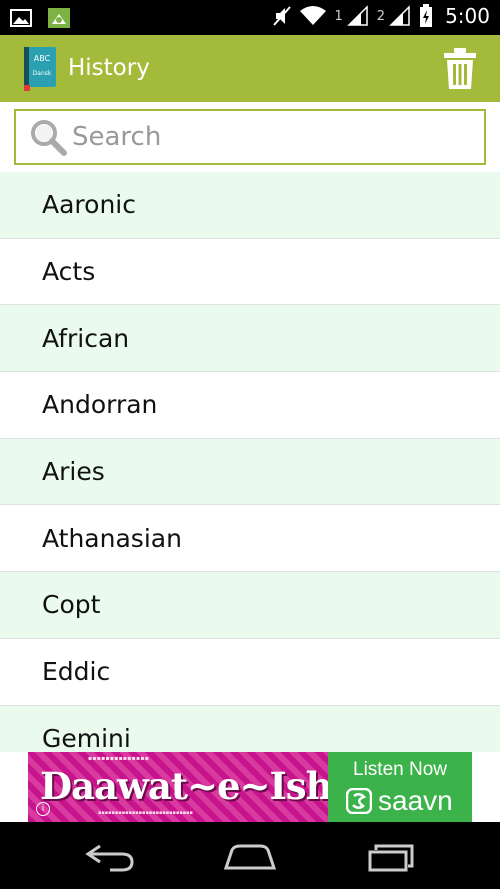  Describe the element at coordinates (381, 16) in the screenshot. I see `sim2-label: 2` at that location.